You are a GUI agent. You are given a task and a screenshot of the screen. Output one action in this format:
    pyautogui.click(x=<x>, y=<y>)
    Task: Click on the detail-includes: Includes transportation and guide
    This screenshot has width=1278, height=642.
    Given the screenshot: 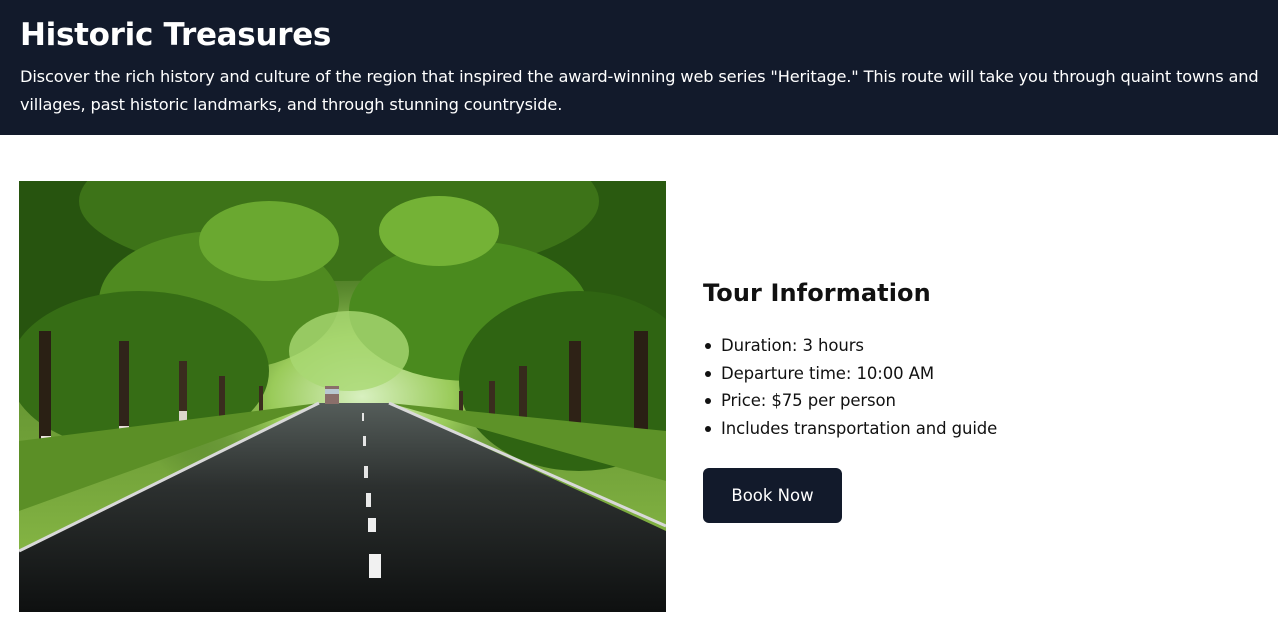 What is the action you would take?
    pyautogui.click(x=964, y=429)
    